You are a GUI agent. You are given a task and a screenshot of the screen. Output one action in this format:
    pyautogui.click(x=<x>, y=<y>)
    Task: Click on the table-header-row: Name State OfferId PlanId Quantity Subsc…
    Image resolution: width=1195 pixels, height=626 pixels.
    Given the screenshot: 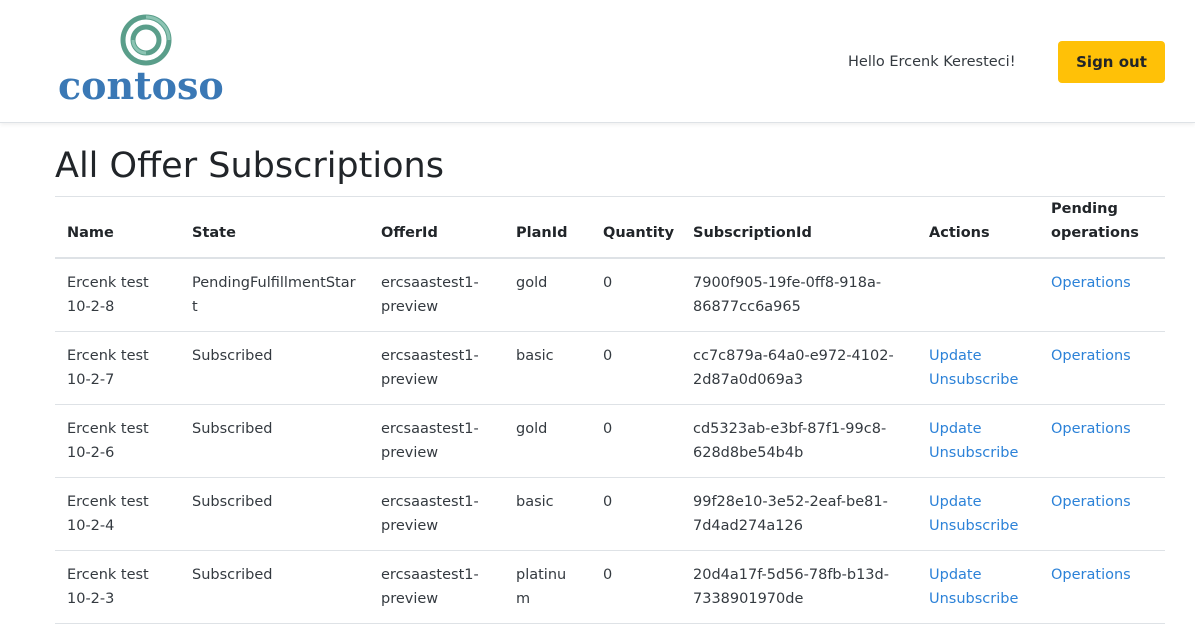 What is the action you would take?
    pyautogui.click(x=610, y=228)
    